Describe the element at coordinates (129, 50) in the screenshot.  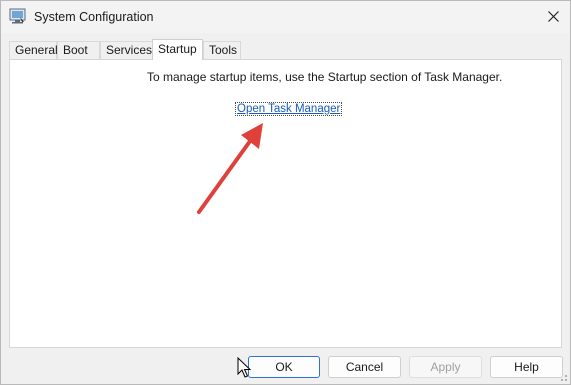
I see `tab-label: Services` at that location.